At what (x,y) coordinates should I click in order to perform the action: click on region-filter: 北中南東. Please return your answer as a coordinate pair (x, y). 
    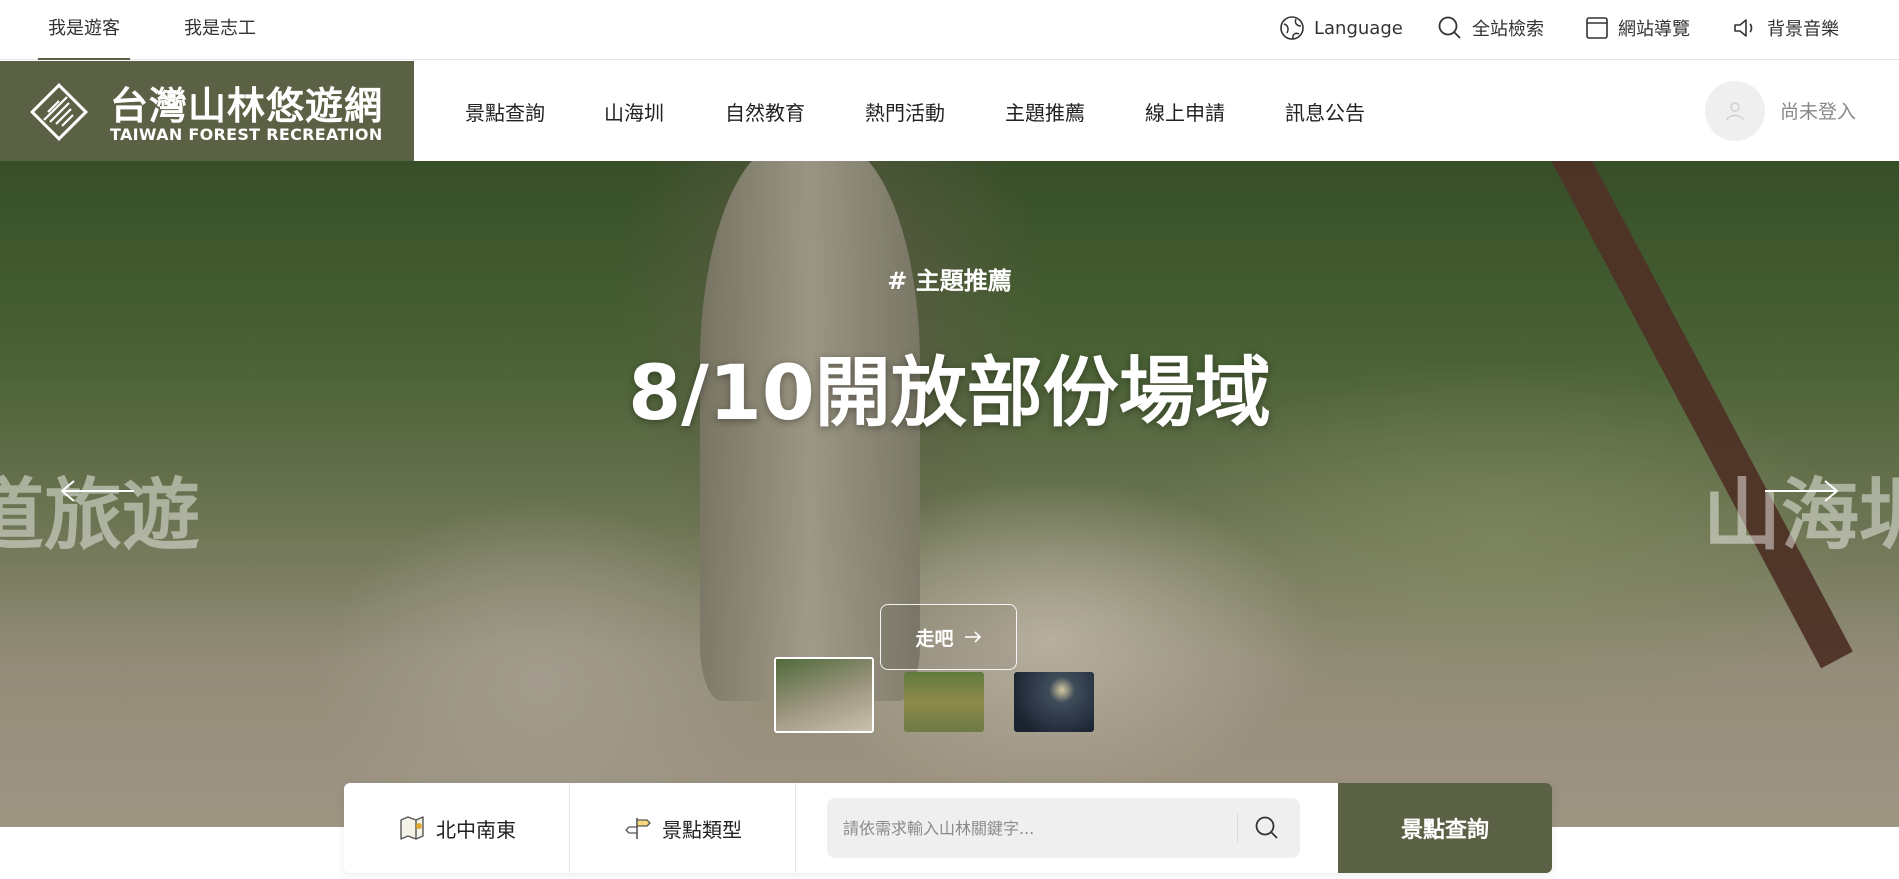
    Looking at the image, I should click on (457, 828).